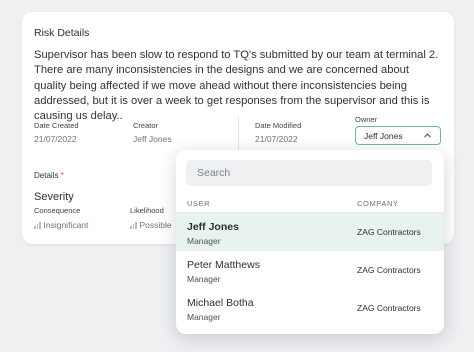  I want to click on card-title: Risk Details, so click(62, 33).